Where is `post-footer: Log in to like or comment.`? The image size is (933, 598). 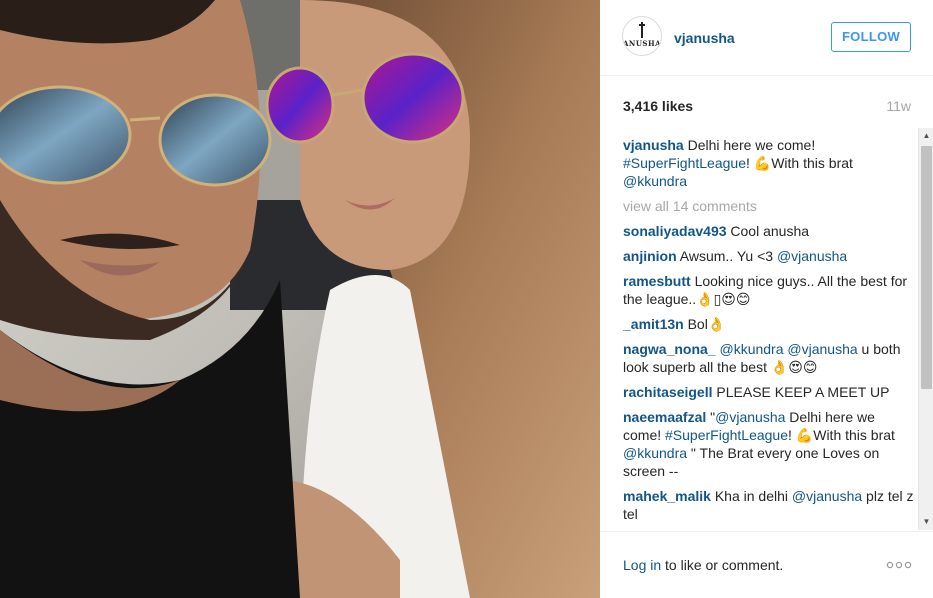 post-footer: Log in to like or comment. is located at coordinates (766, 564).